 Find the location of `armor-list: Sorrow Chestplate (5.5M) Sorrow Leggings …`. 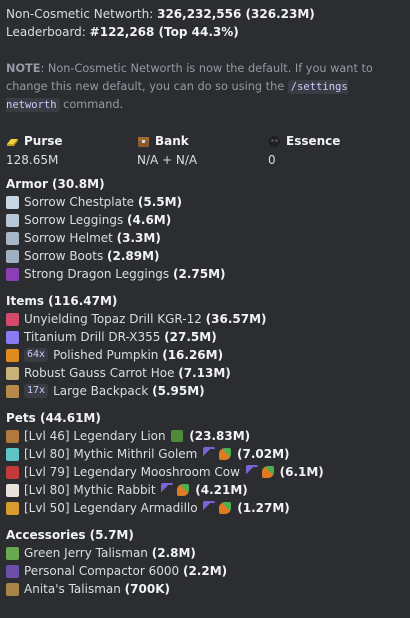

armor-list: Sorrow Chestplate (5.5M) Sorrow Leggings … is located at coordinates (205, 238).